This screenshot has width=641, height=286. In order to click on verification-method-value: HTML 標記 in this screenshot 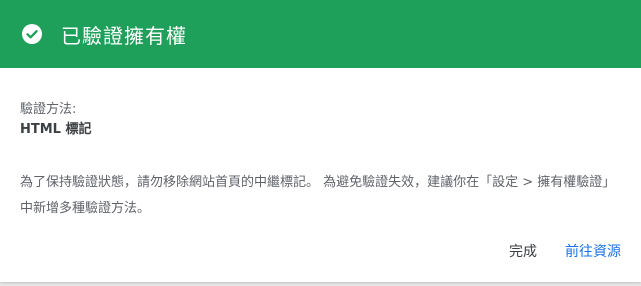, I will do `click(56, 129)`.